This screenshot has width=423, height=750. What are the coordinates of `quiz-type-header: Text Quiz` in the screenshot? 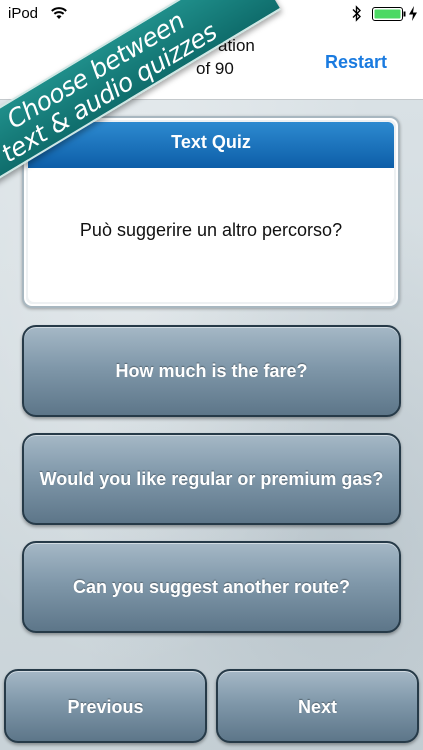 It's located at (211, 145).